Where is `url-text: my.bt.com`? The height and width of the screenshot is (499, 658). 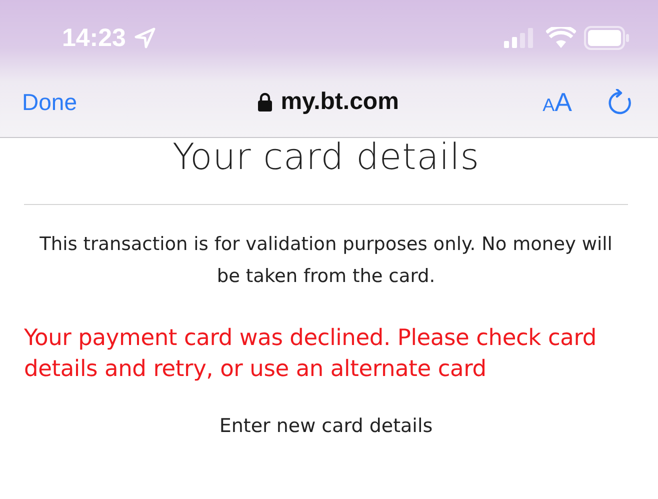
url-text: my.bt.com is located at coordinates (339, 102).